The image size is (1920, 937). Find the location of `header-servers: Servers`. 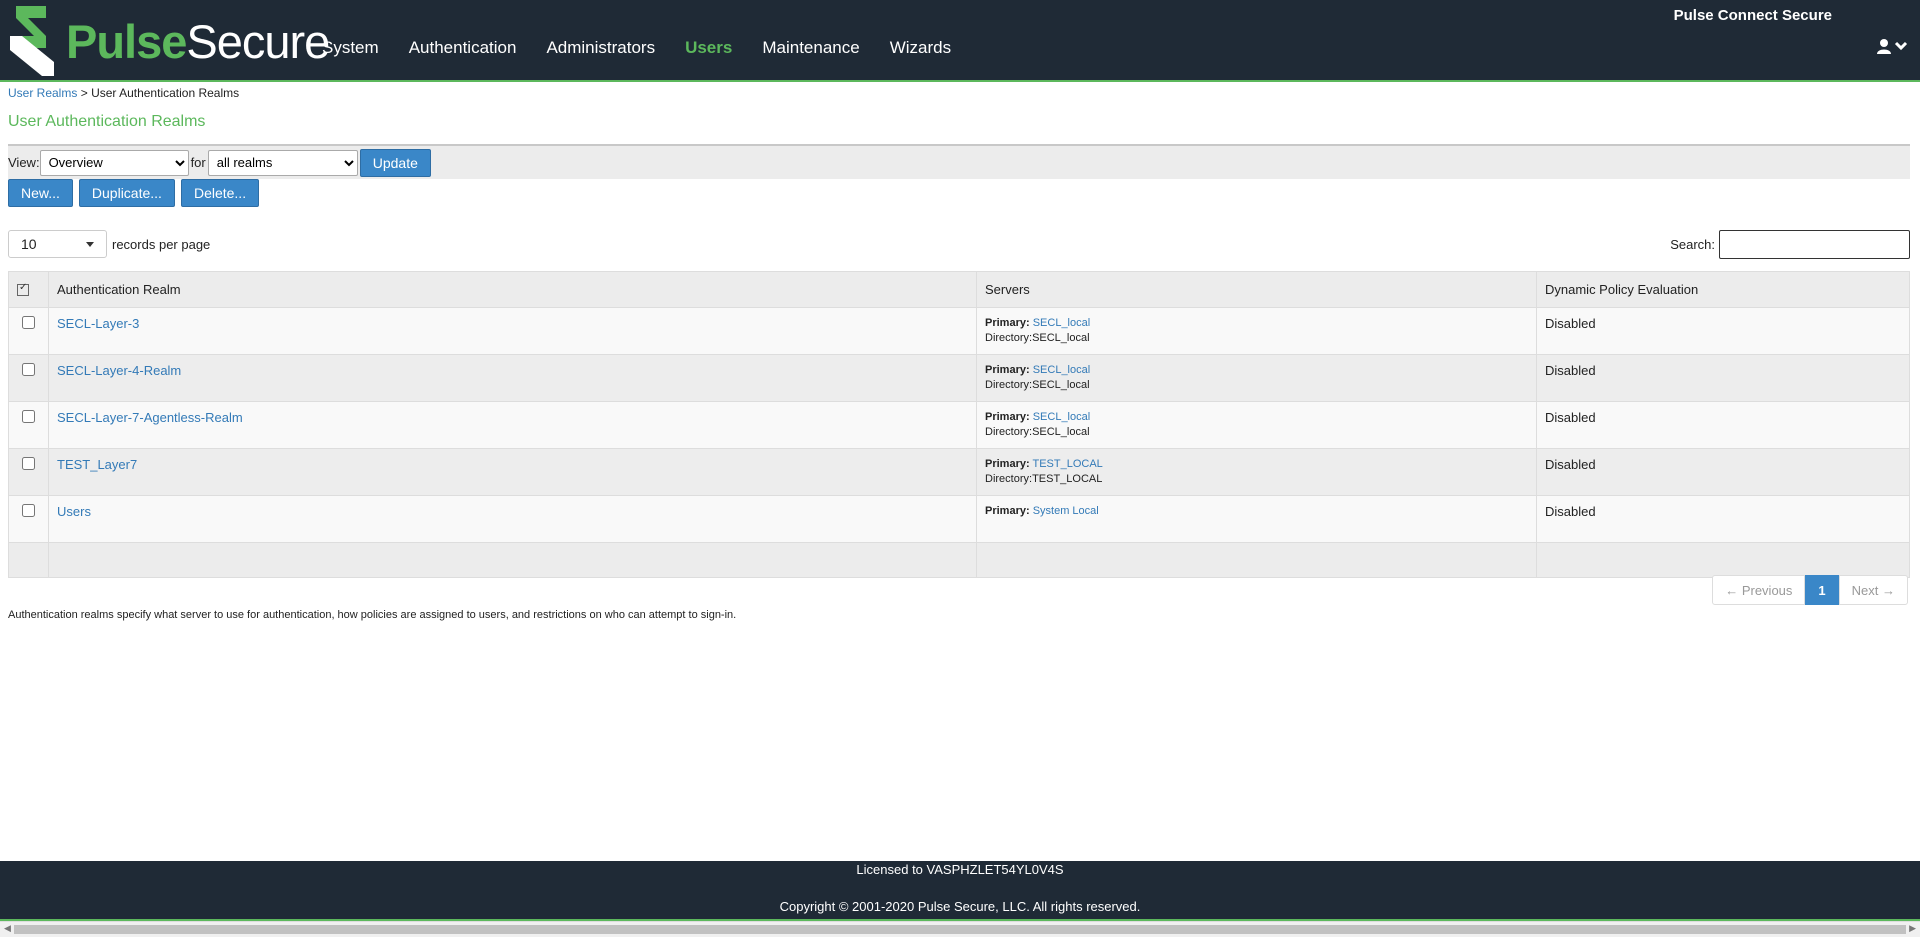

header-servers: Servers is located at coordinates (1256, 289).